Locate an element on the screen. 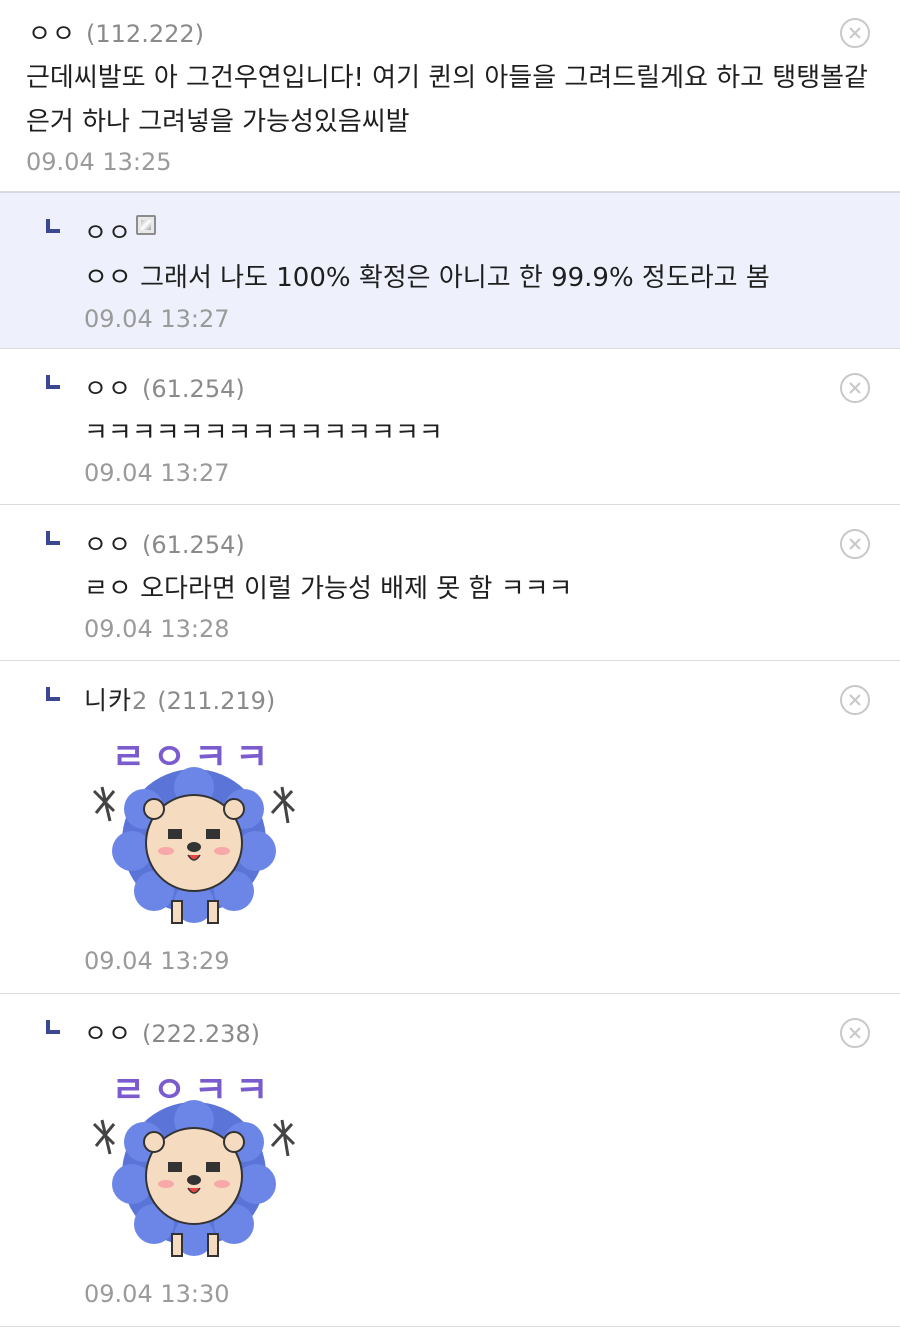  author-nick: 니카 is located at coordinates (108, 700).